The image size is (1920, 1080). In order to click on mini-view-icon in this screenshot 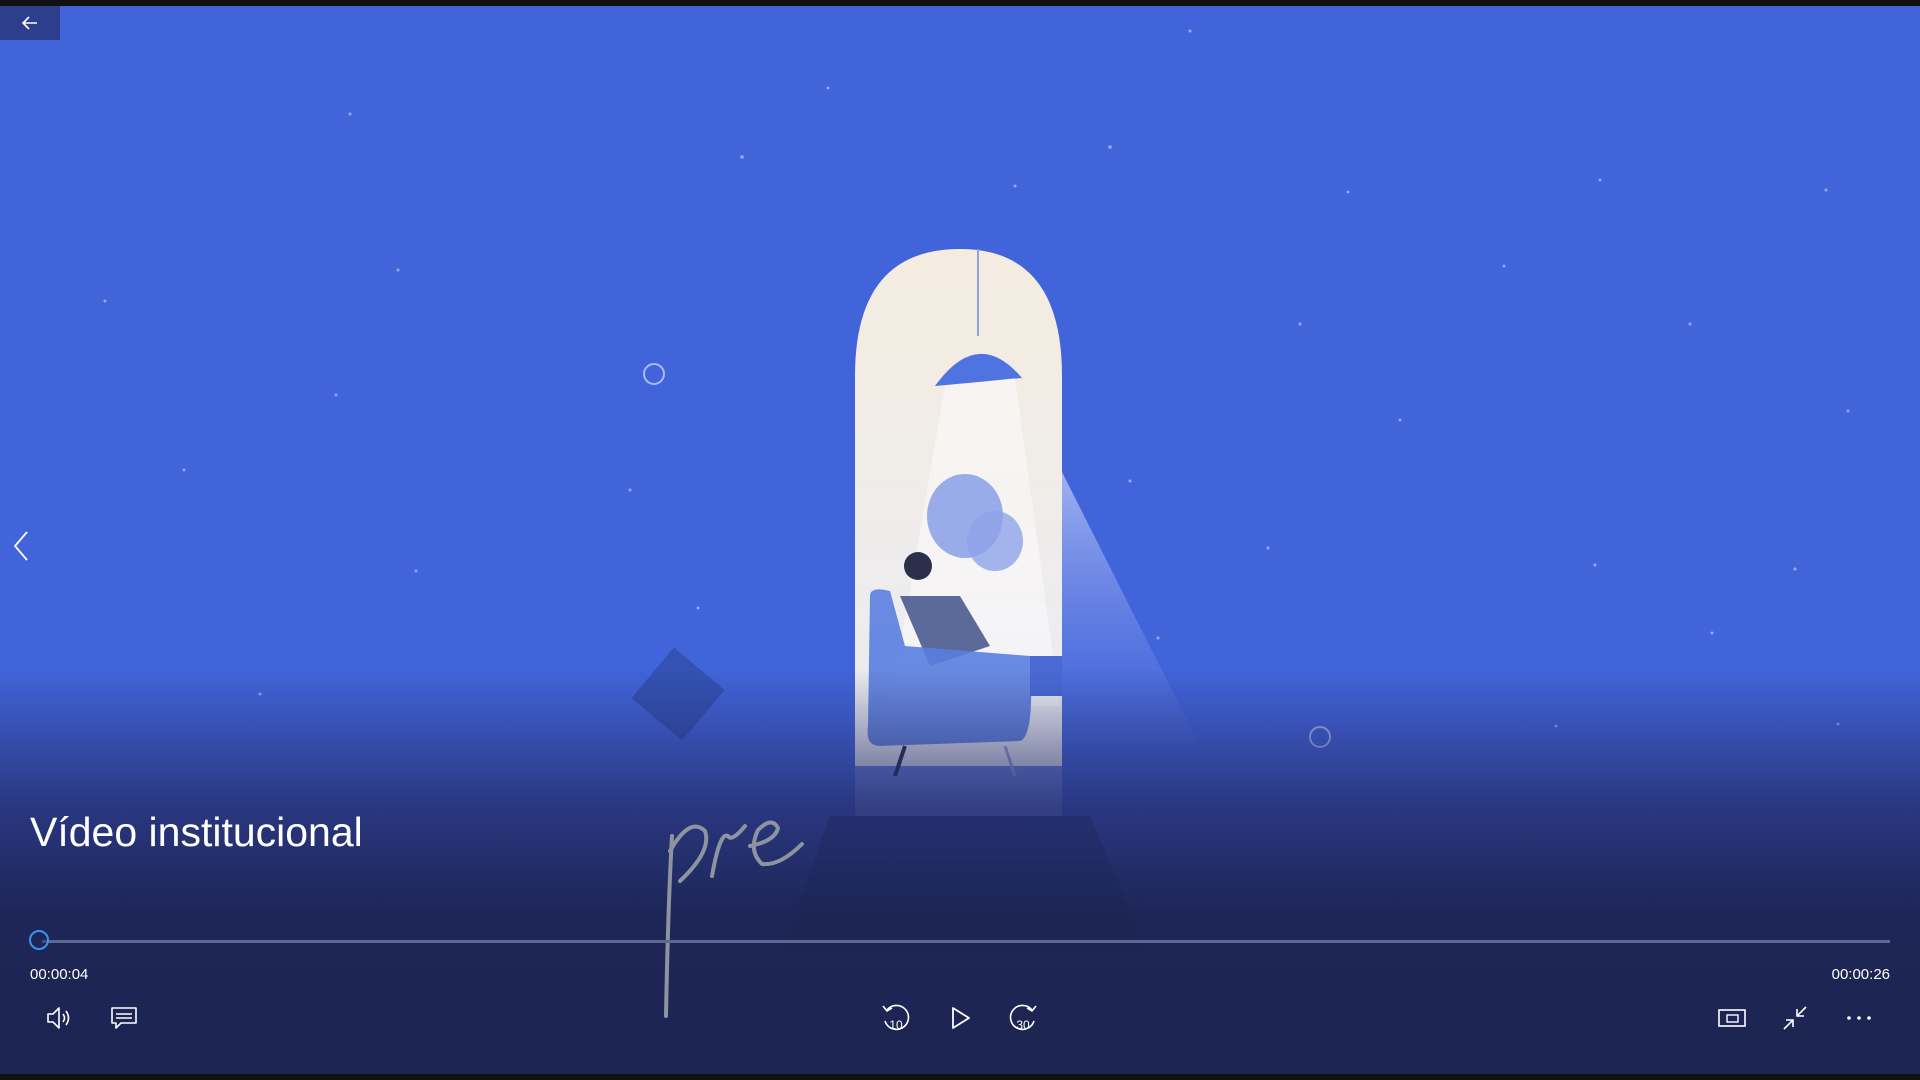, I will do `click(1732, 1018)`.